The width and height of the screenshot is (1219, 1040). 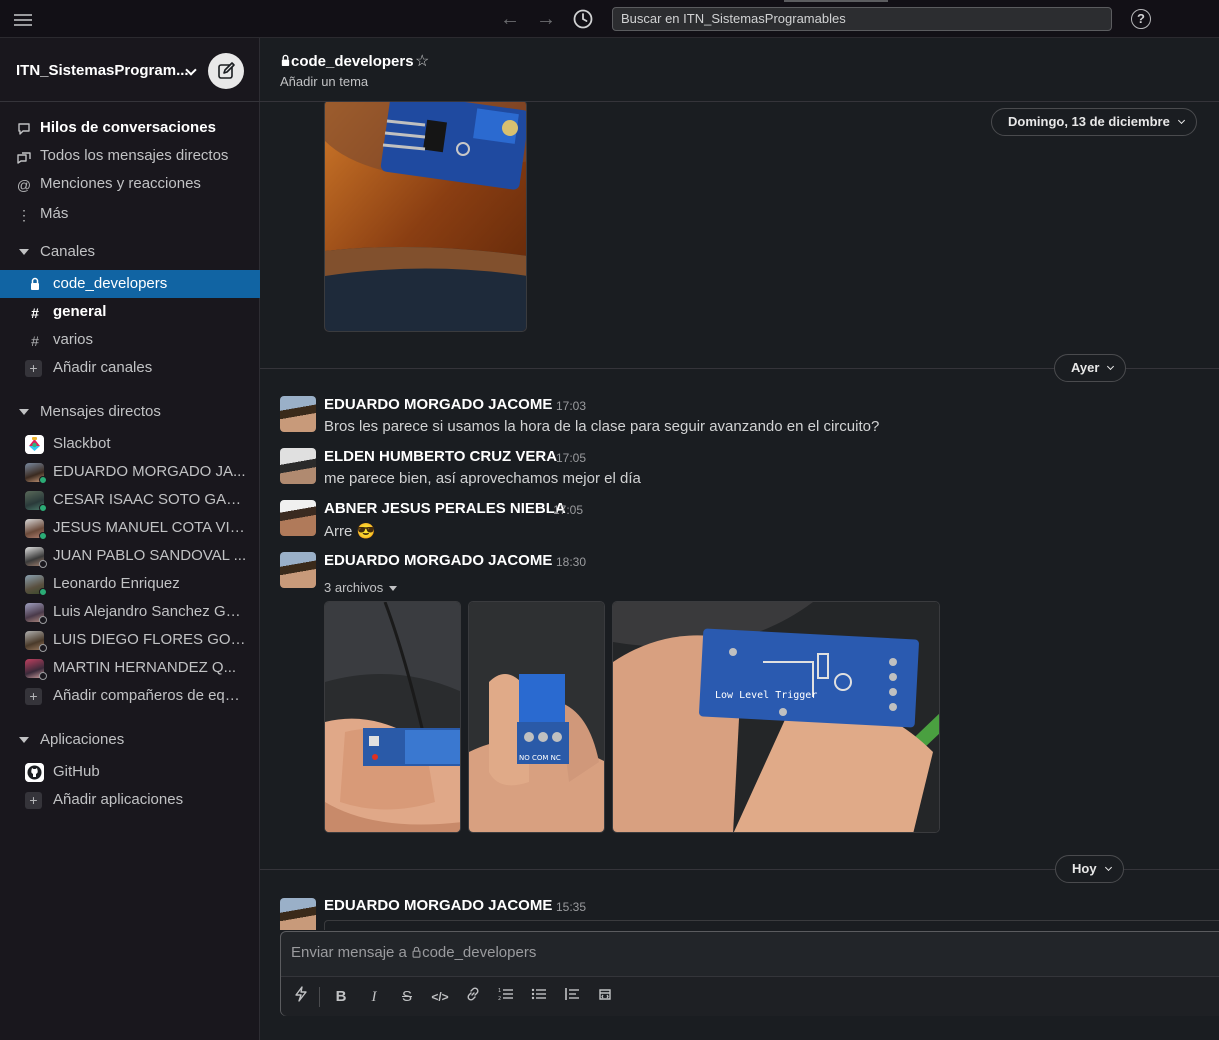 I want to click on add-apps-button: + Añadir aplicaciones, so click(x=130, y=800).